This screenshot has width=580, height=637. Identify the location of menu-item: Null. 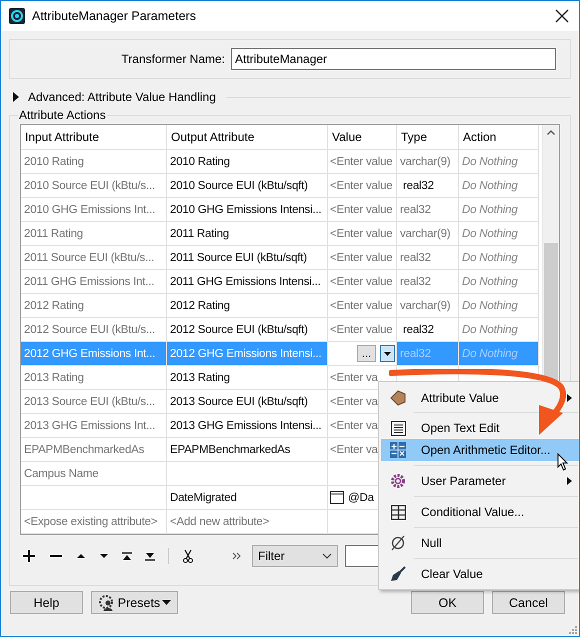
(480, 543).